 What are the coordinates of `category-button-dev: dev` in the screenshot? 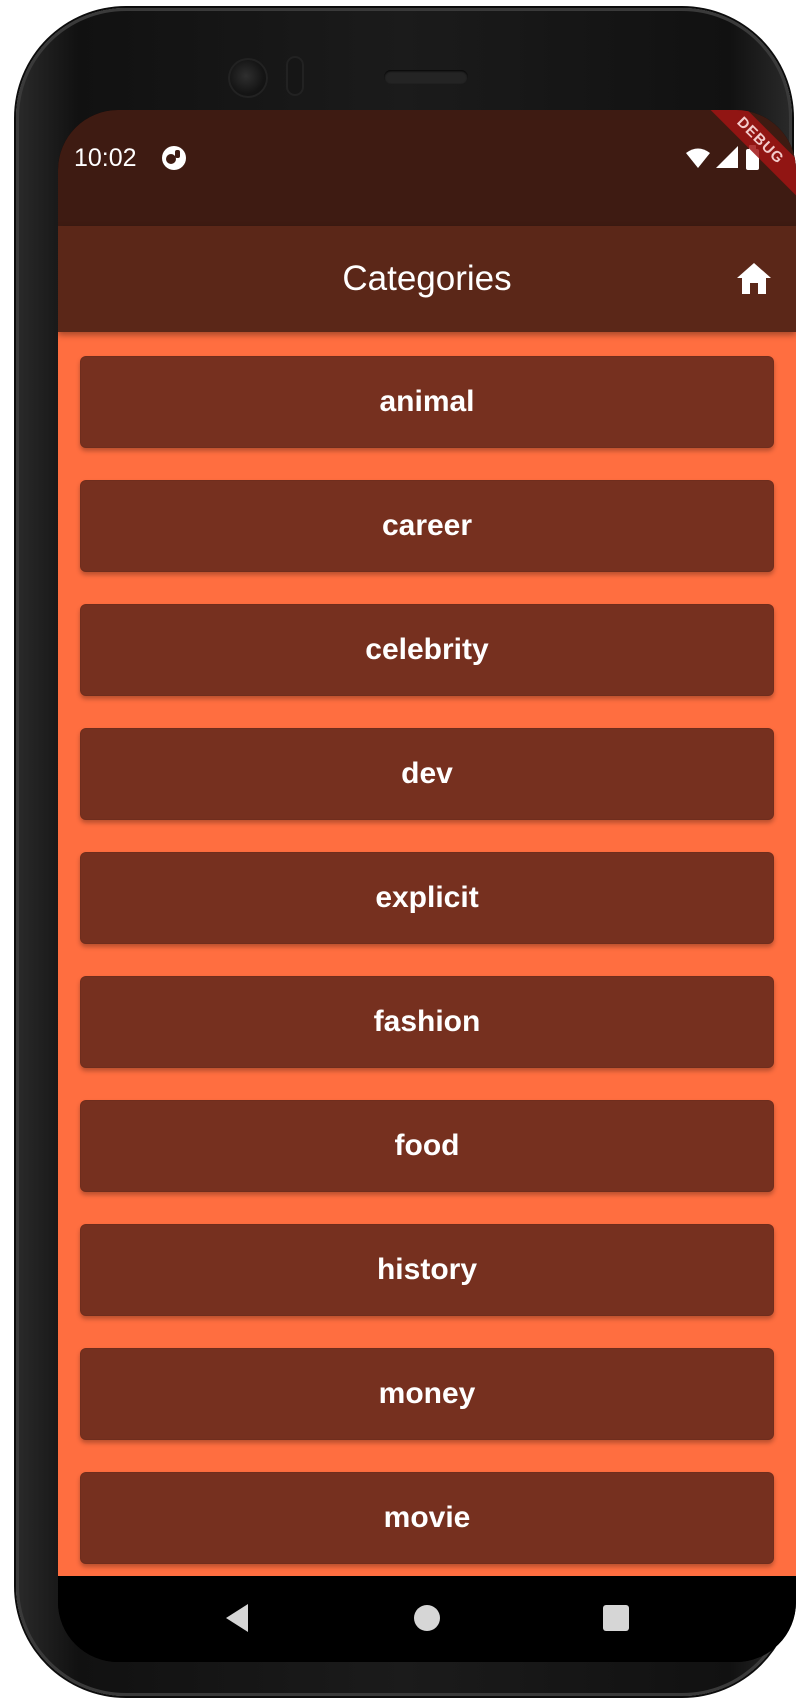 It's located at (427, 774).